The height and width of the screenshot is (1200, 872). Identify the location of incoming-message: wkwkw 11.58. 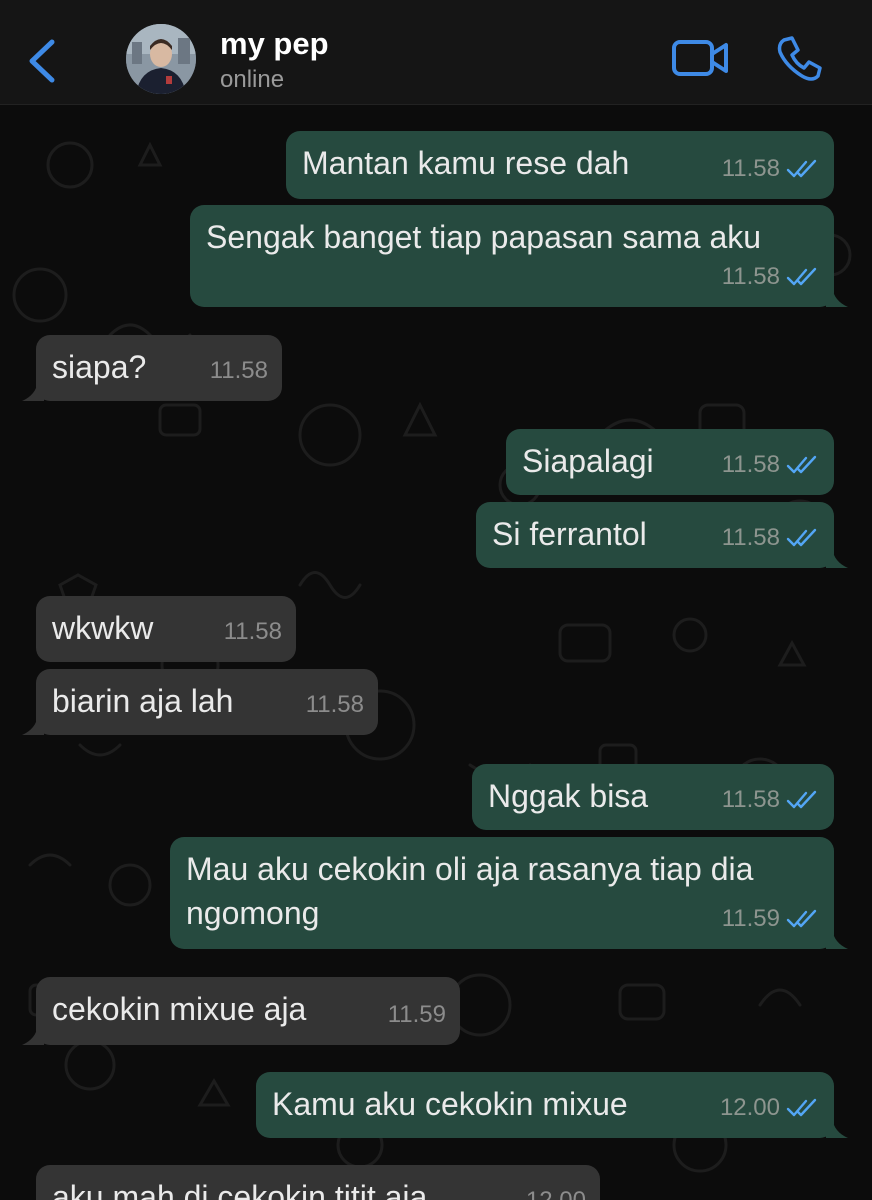
(166, 629).